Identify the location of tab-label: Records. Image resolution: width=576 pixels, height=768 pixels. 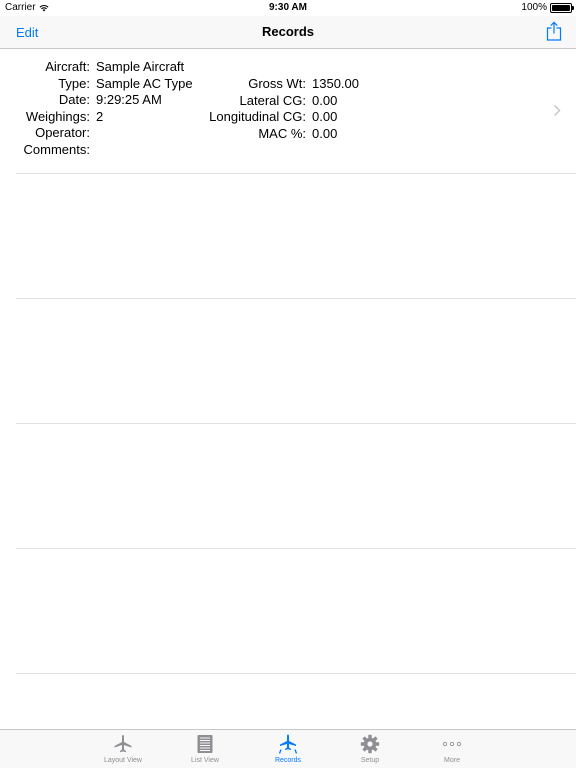
(288, 760).